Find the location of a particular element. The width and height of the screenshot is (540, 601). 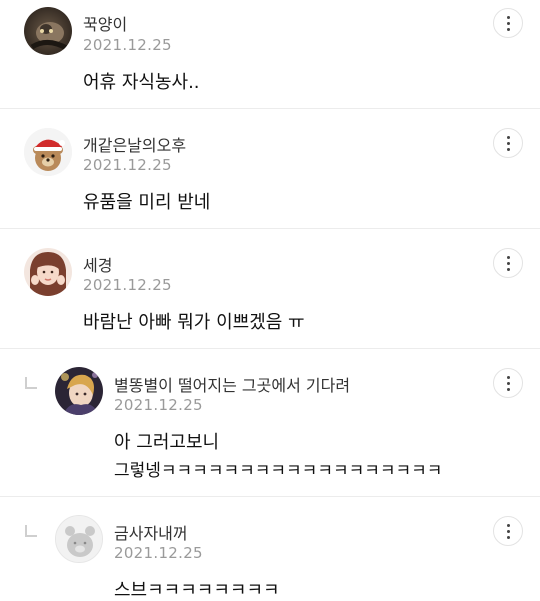

cat-photo-avatar is located at coordinates (48, 31).